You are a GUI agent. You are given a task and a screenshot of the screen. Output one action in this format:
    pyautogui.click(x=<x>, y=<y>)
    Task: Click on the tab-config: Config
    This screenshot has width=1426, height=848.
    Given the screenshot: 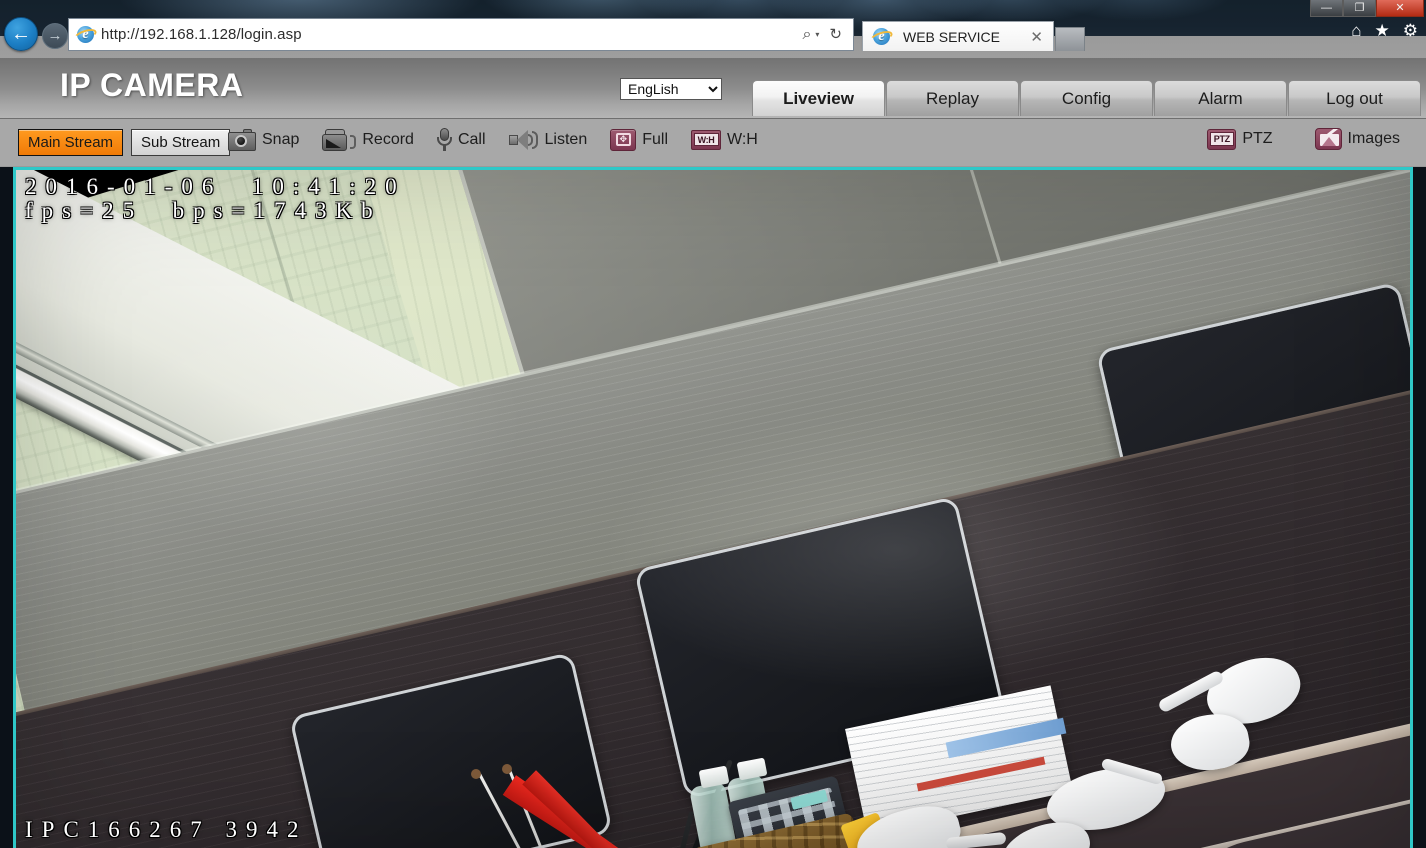 What is the action you would take?
    pyautogui.click(x=1086, y=98)
    